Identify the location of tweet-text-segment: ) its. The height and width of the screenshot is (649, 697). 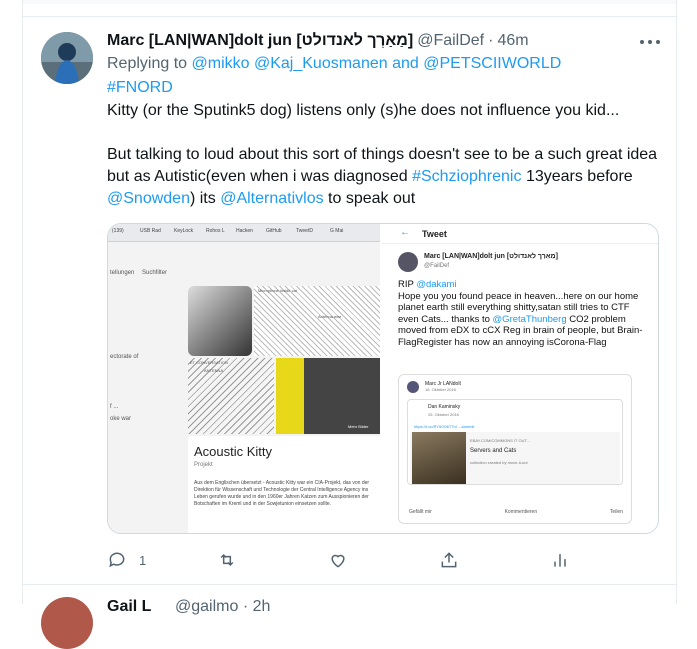
(202, 198).